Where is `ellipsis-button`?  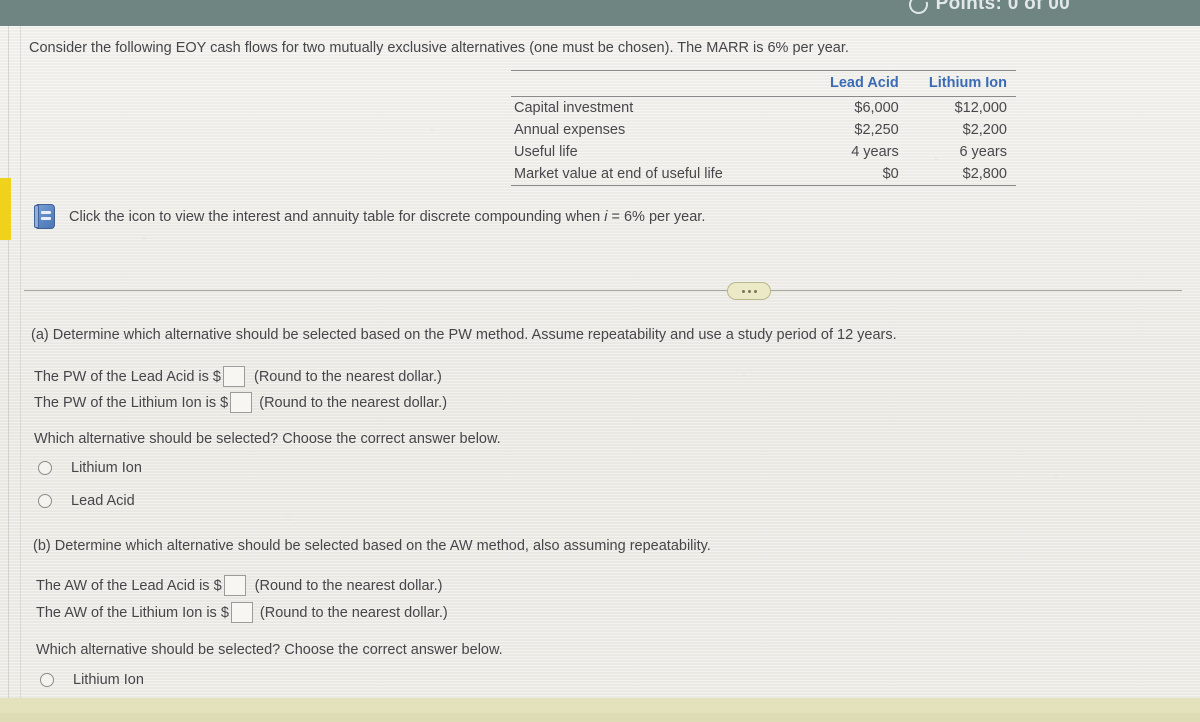
ellipsis-button is located at coordinates (749, 291).